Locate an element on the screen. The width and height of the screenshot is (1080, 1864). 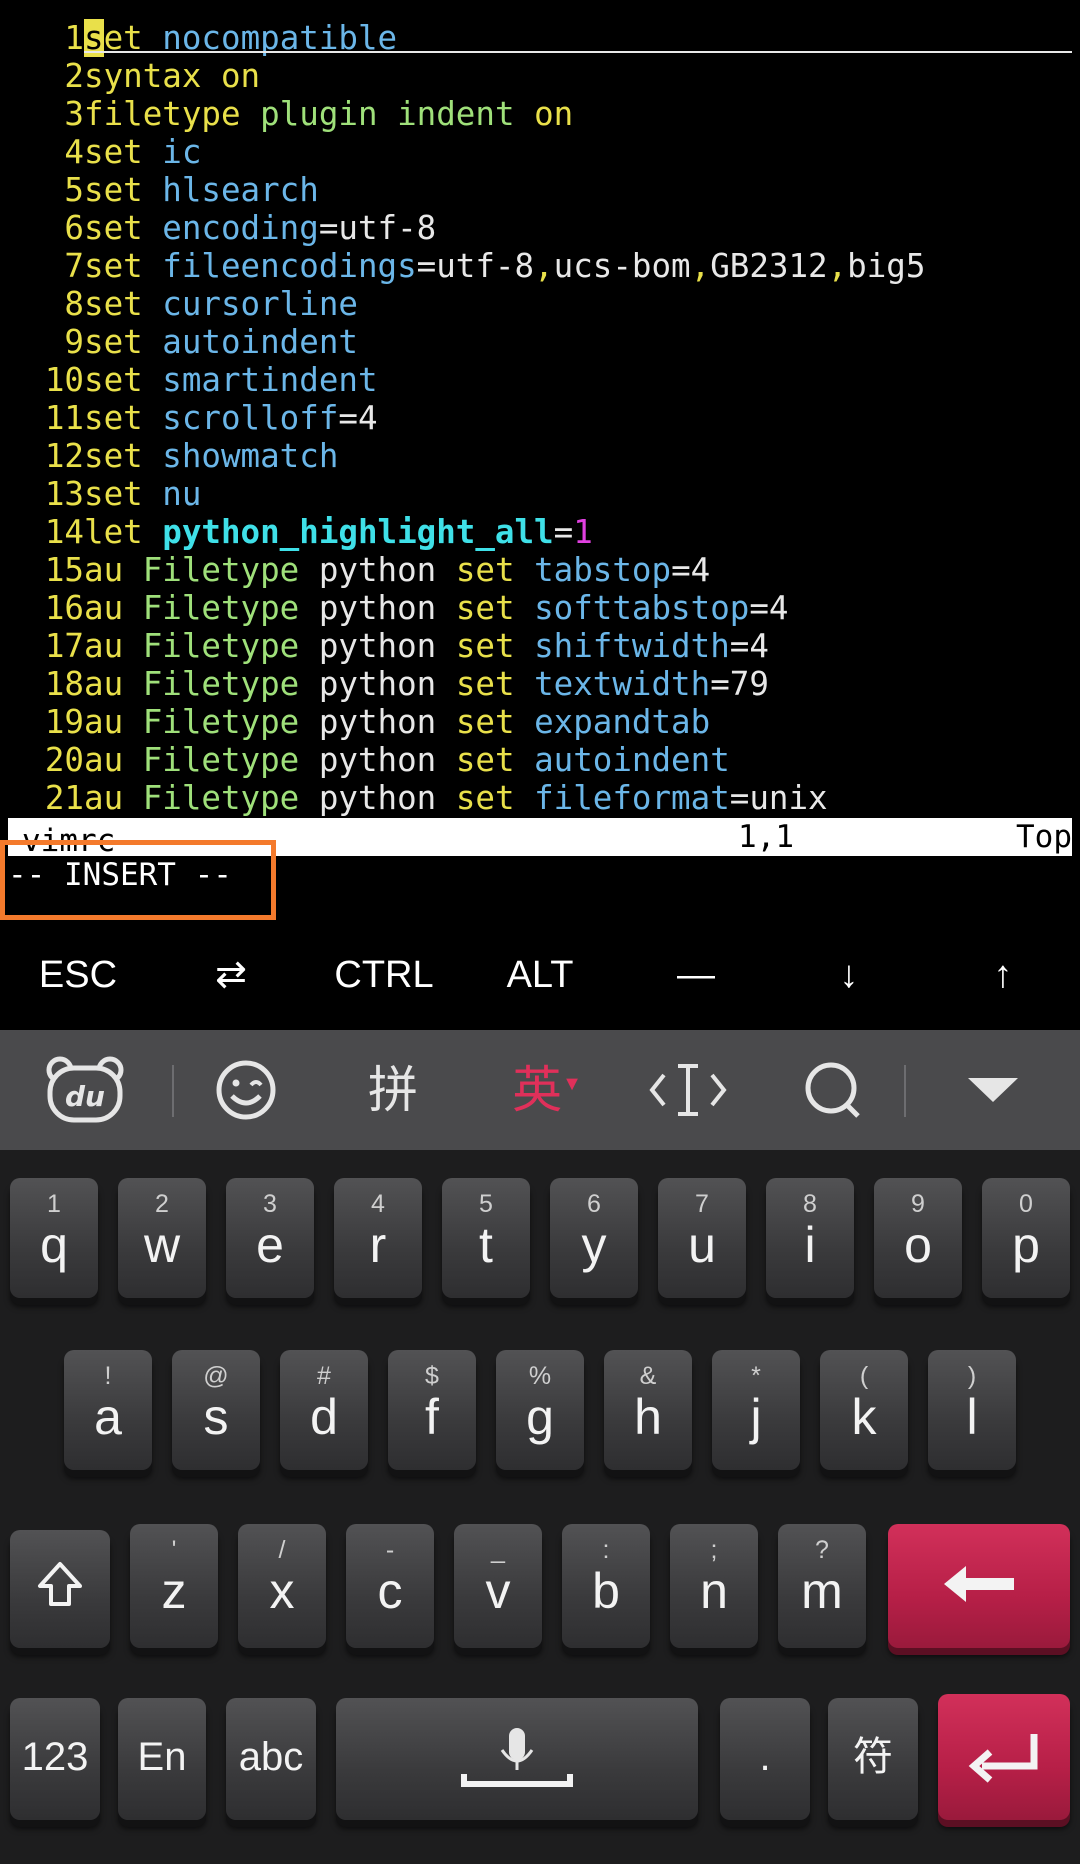
ctrl-key: CTRL is located at coordinates (384, 975).